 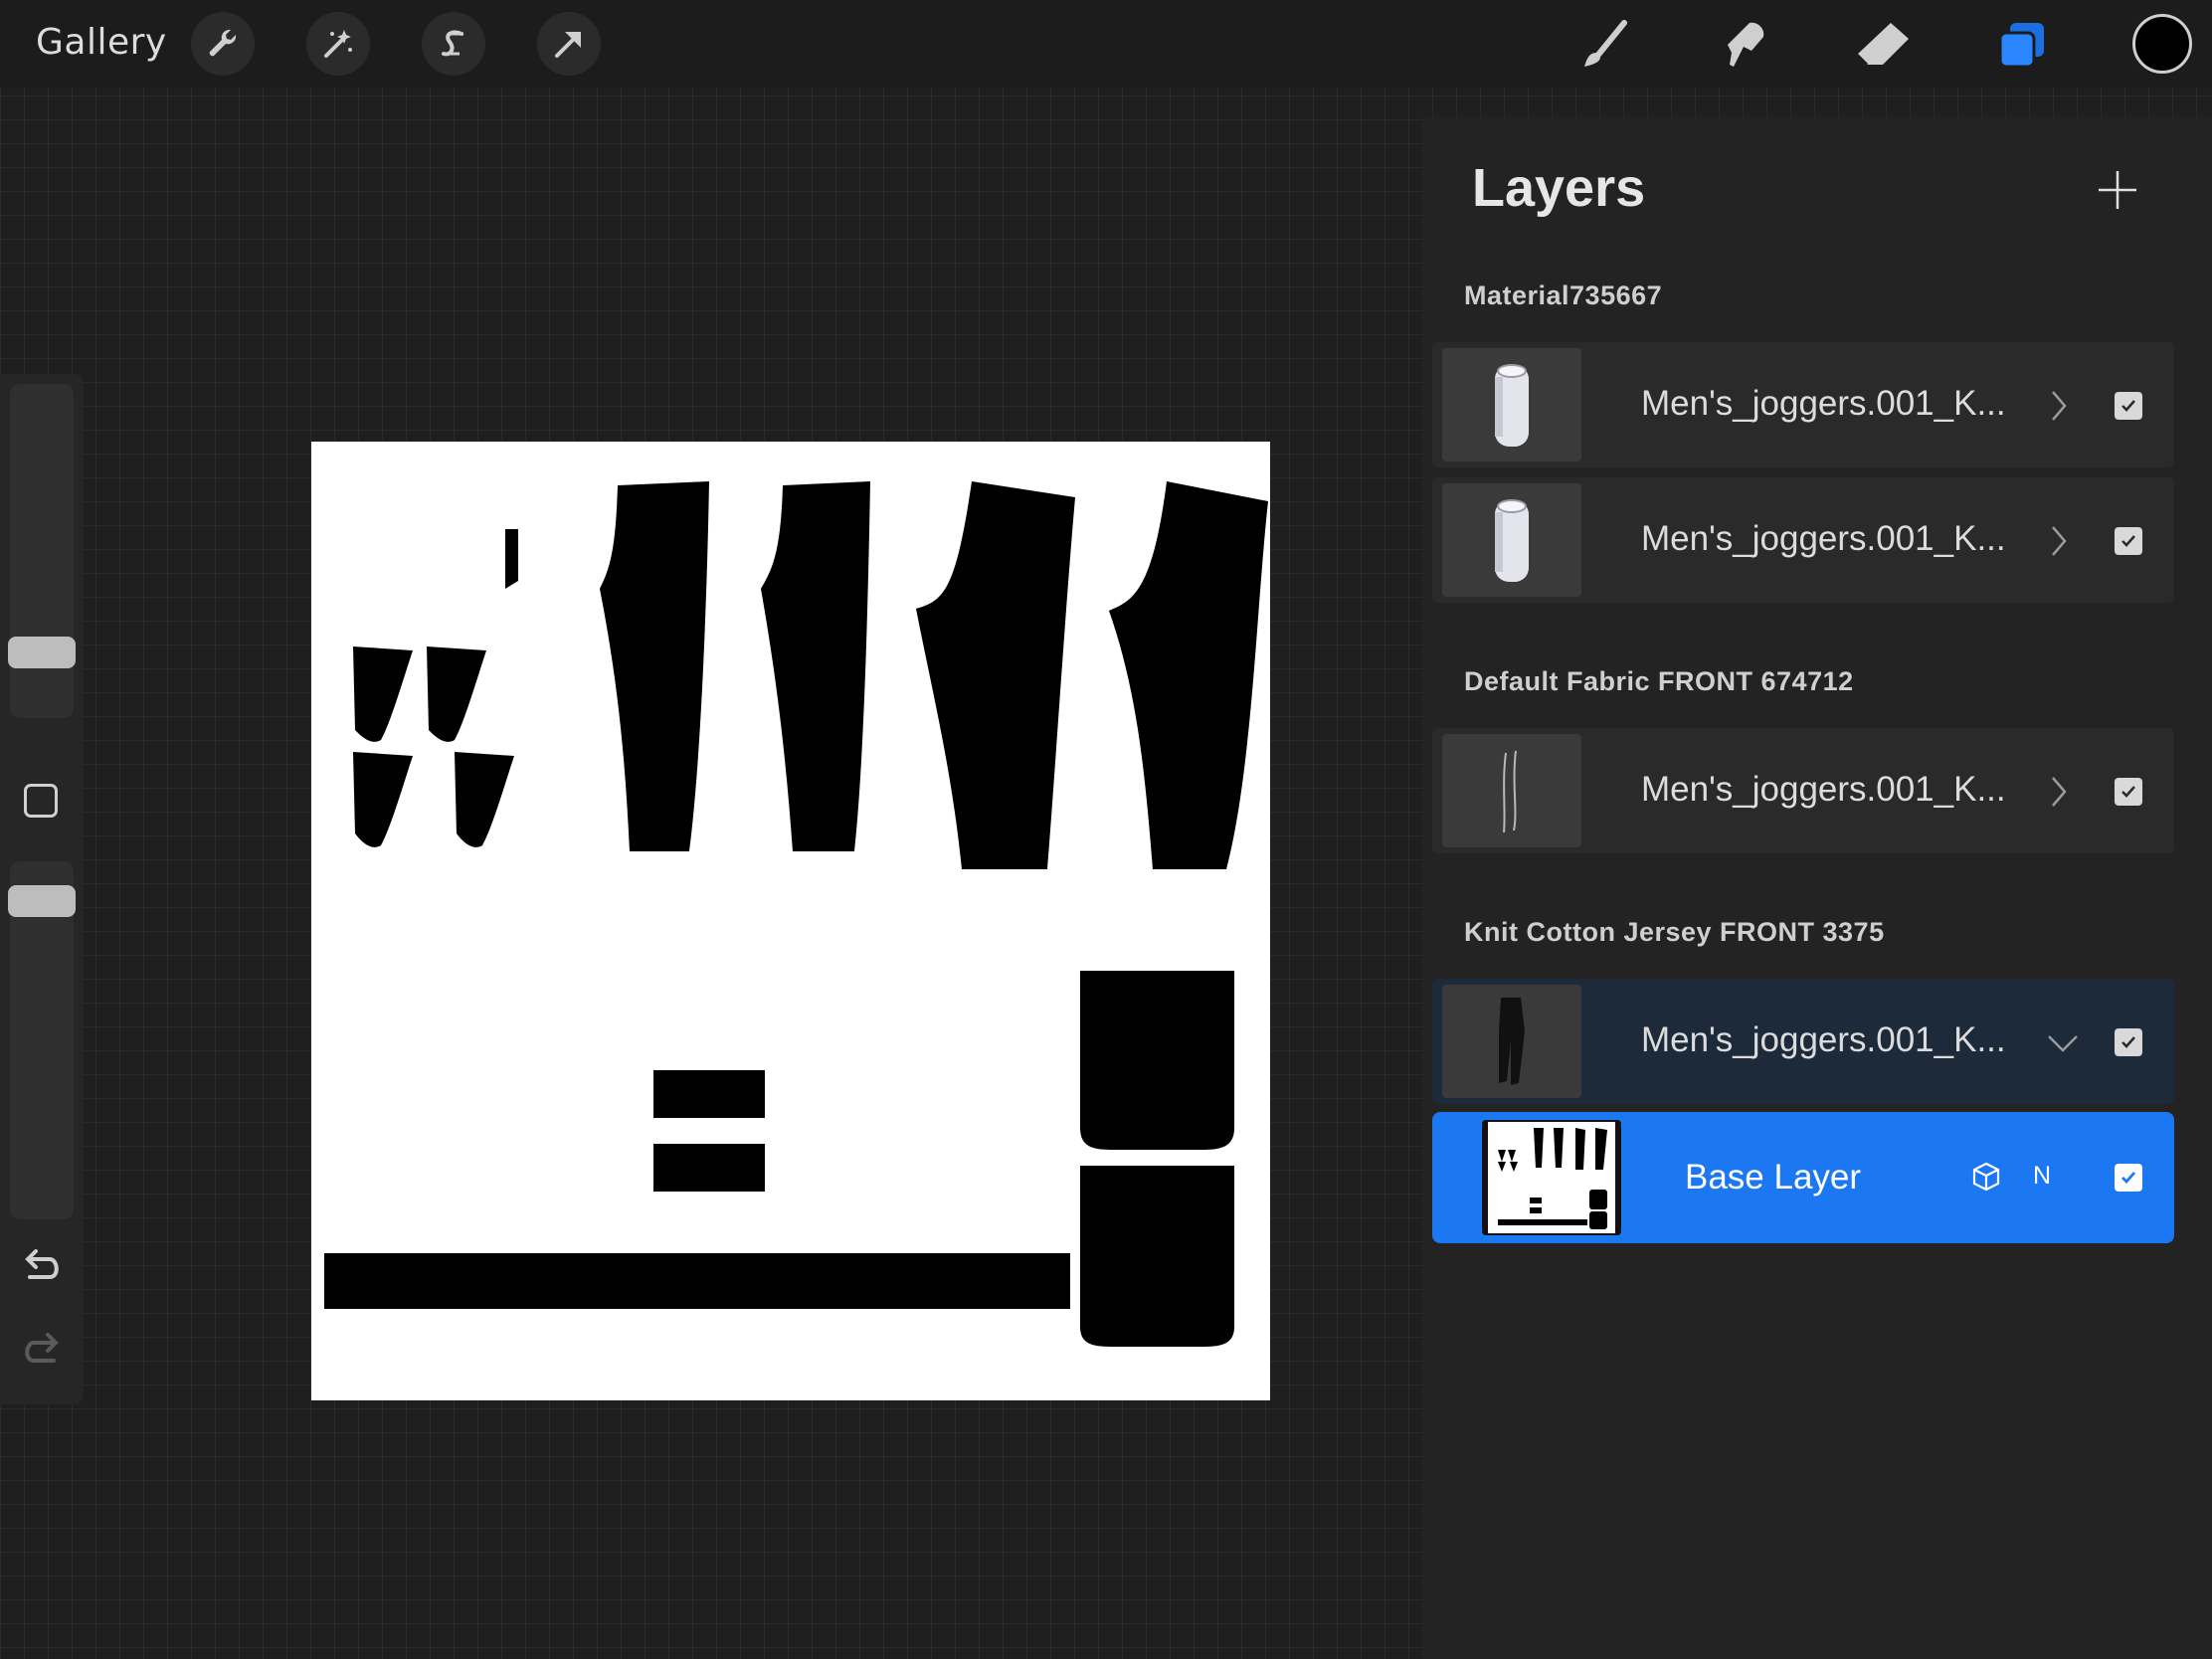 I want to click on layer-group-label: Default Fabric FRONT 674712, so click(x=1659, y=681).